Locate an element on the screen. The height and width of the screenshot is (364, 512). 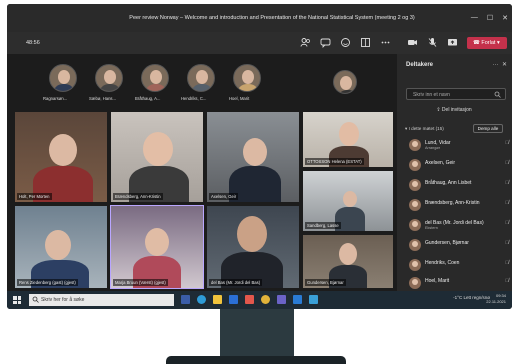
panel-close-icon: ✕ is located at coordinates (504, 65).